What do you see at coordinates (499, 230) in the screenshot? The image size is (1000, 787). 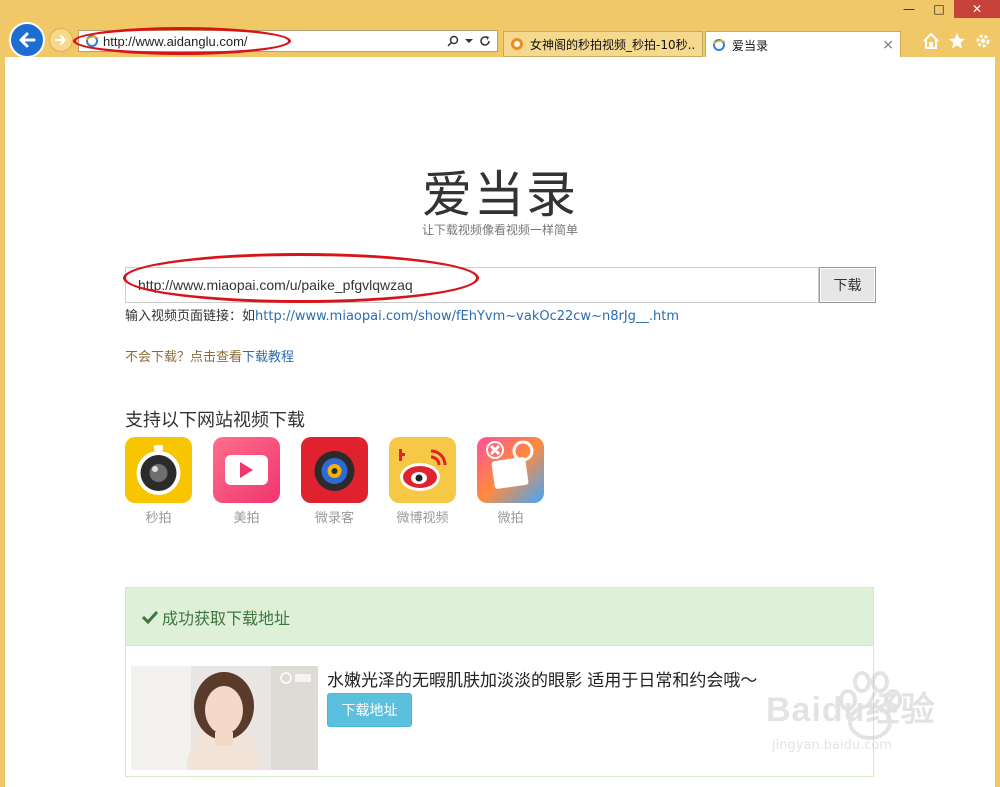 I see `page-subtitle: 让下载视频像看视频一样简单` at bounding box center [499, 230].